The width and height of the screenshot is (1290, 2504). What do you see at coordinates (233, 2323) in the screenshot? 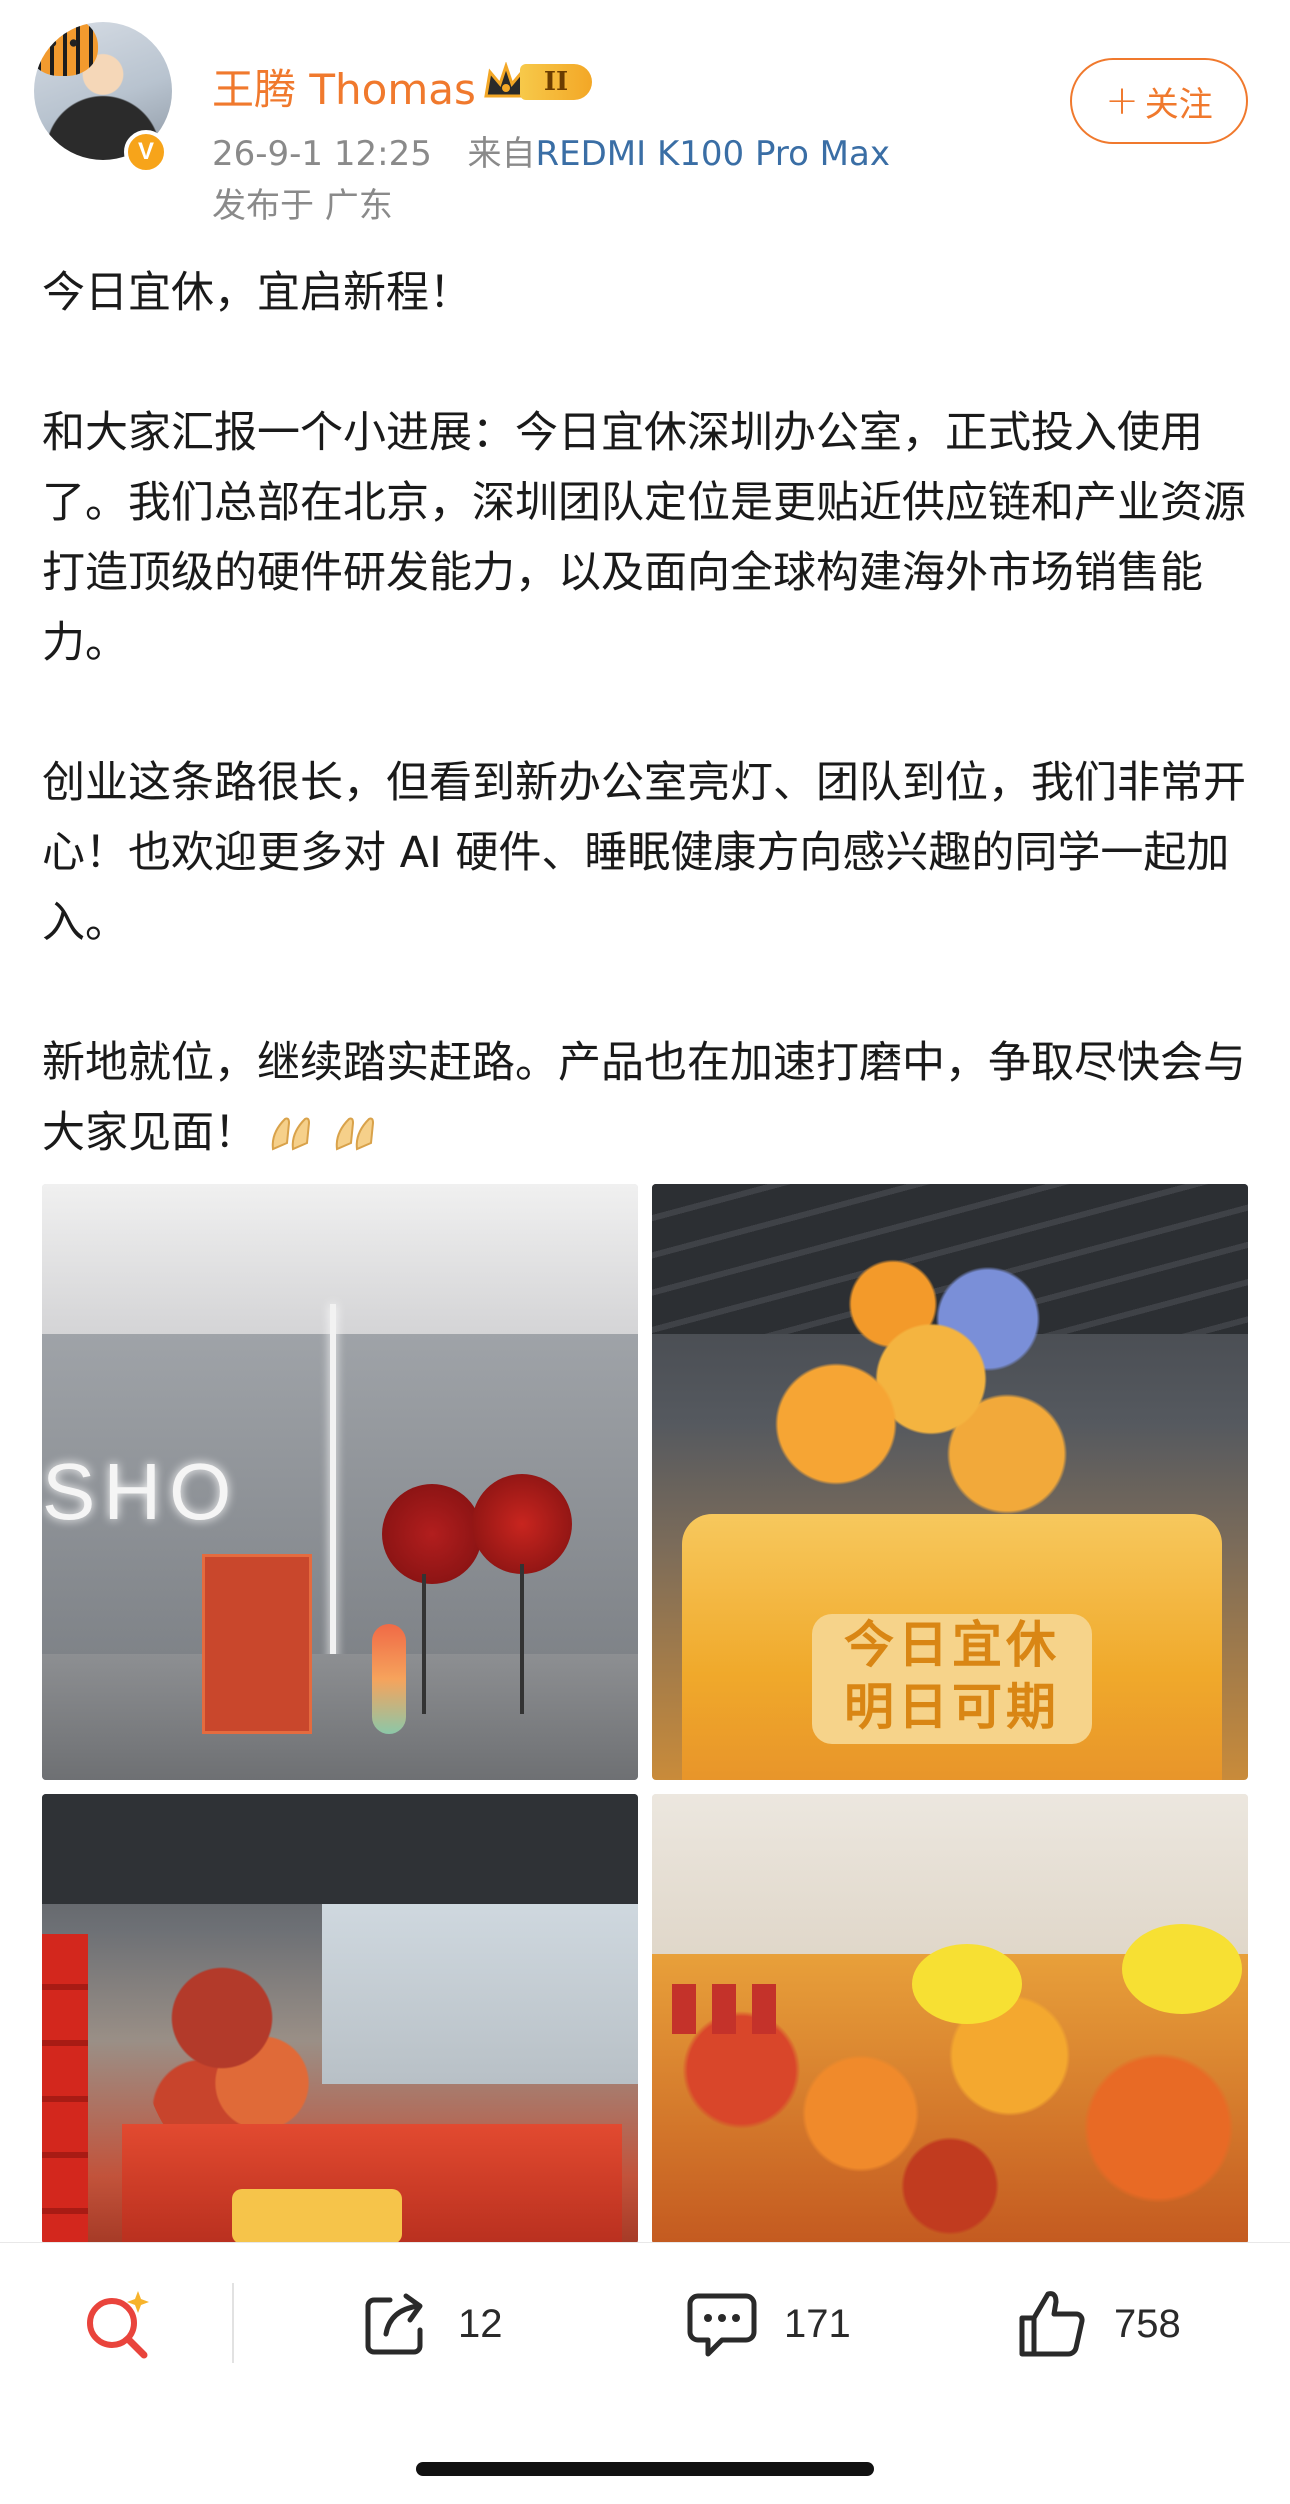
I see `divider` at bounding box center [233, 2323].